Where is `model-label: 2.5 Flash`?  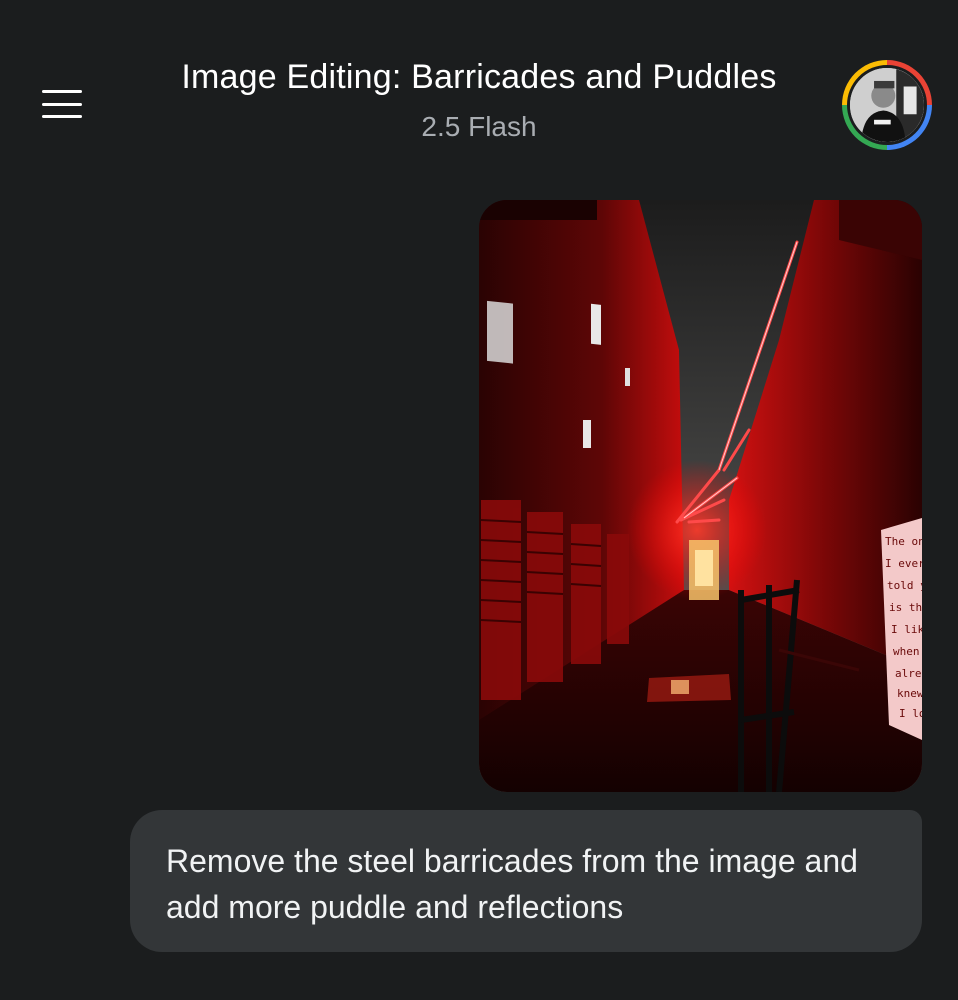 model-label: 2.5 Flash is located at coordinates (479, 127).